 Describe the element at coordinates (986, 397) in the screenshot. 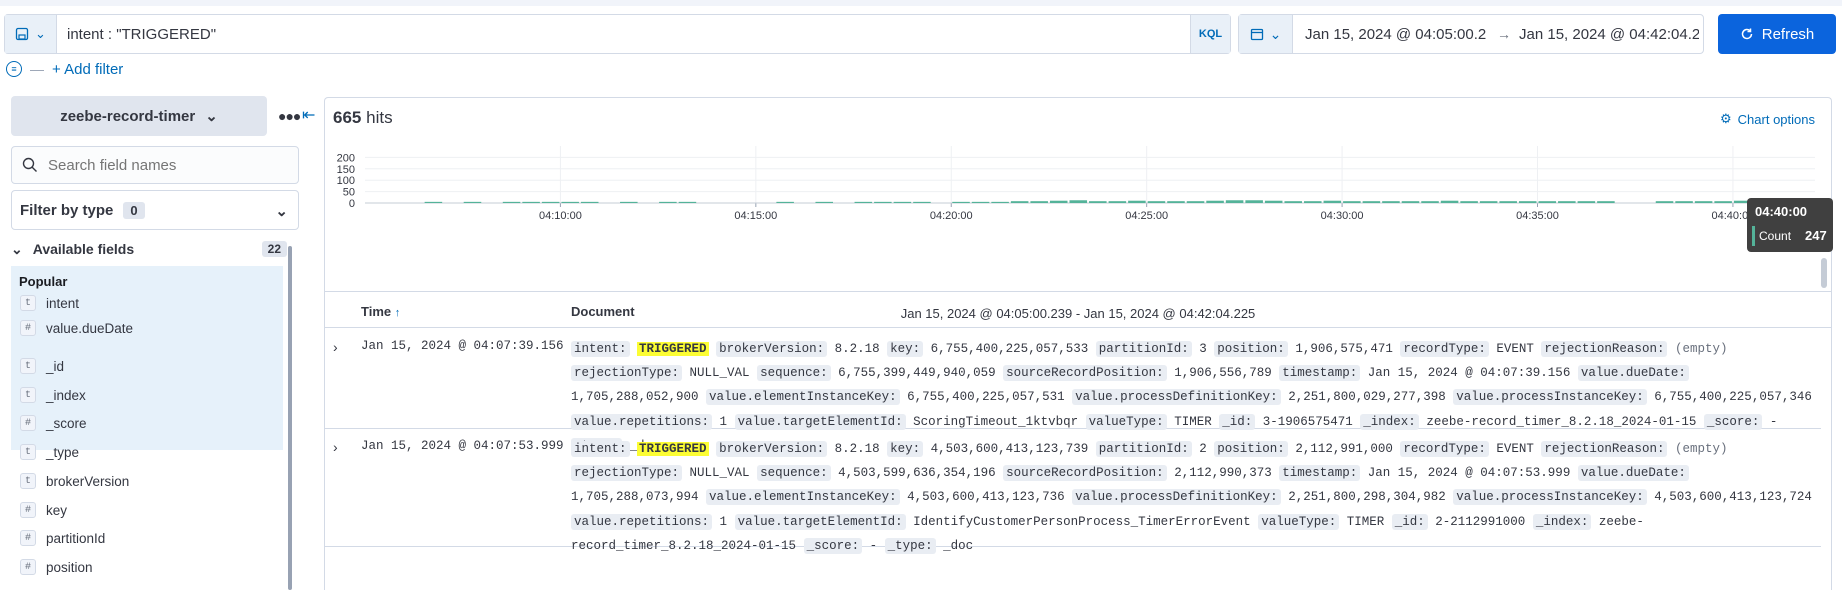

I see `doc-field-value: 6,755,400,225,057,531` at that location.